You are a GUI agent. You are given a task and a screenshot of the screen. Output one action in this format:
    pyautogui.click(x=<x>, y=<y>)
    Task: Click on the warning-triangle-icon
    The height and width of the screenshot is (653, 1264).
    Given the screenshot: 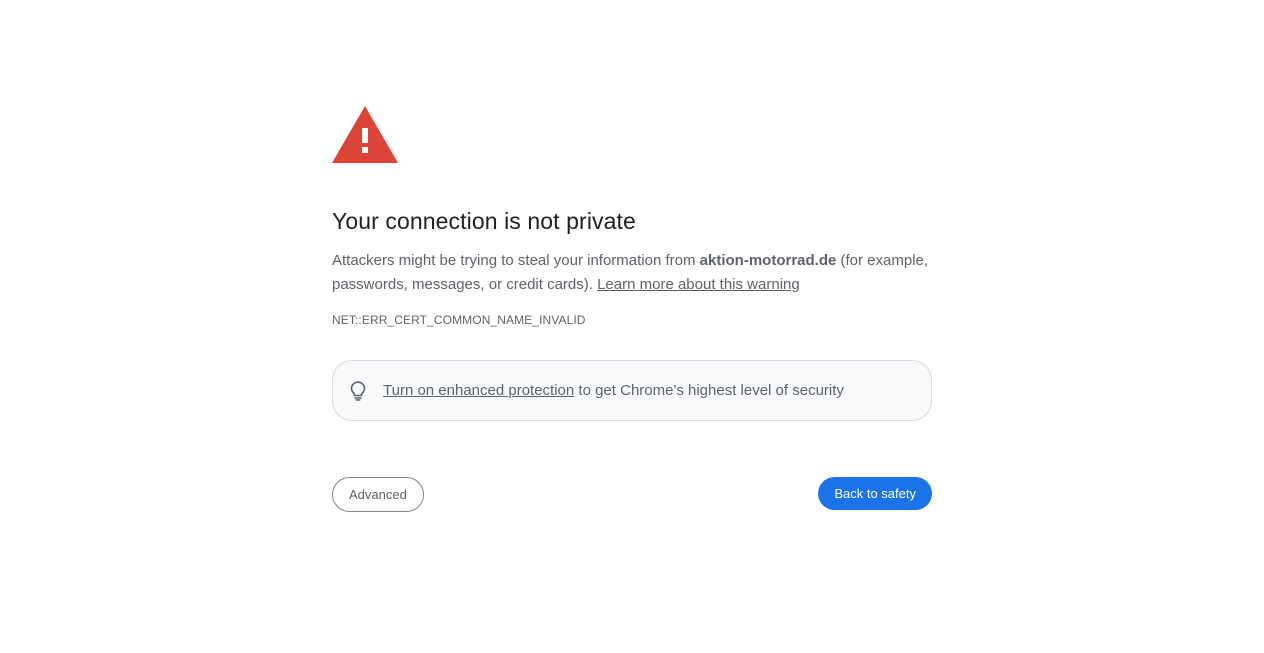 What is the action you would take?
    pyautogui.click(x=365, y=134)
    